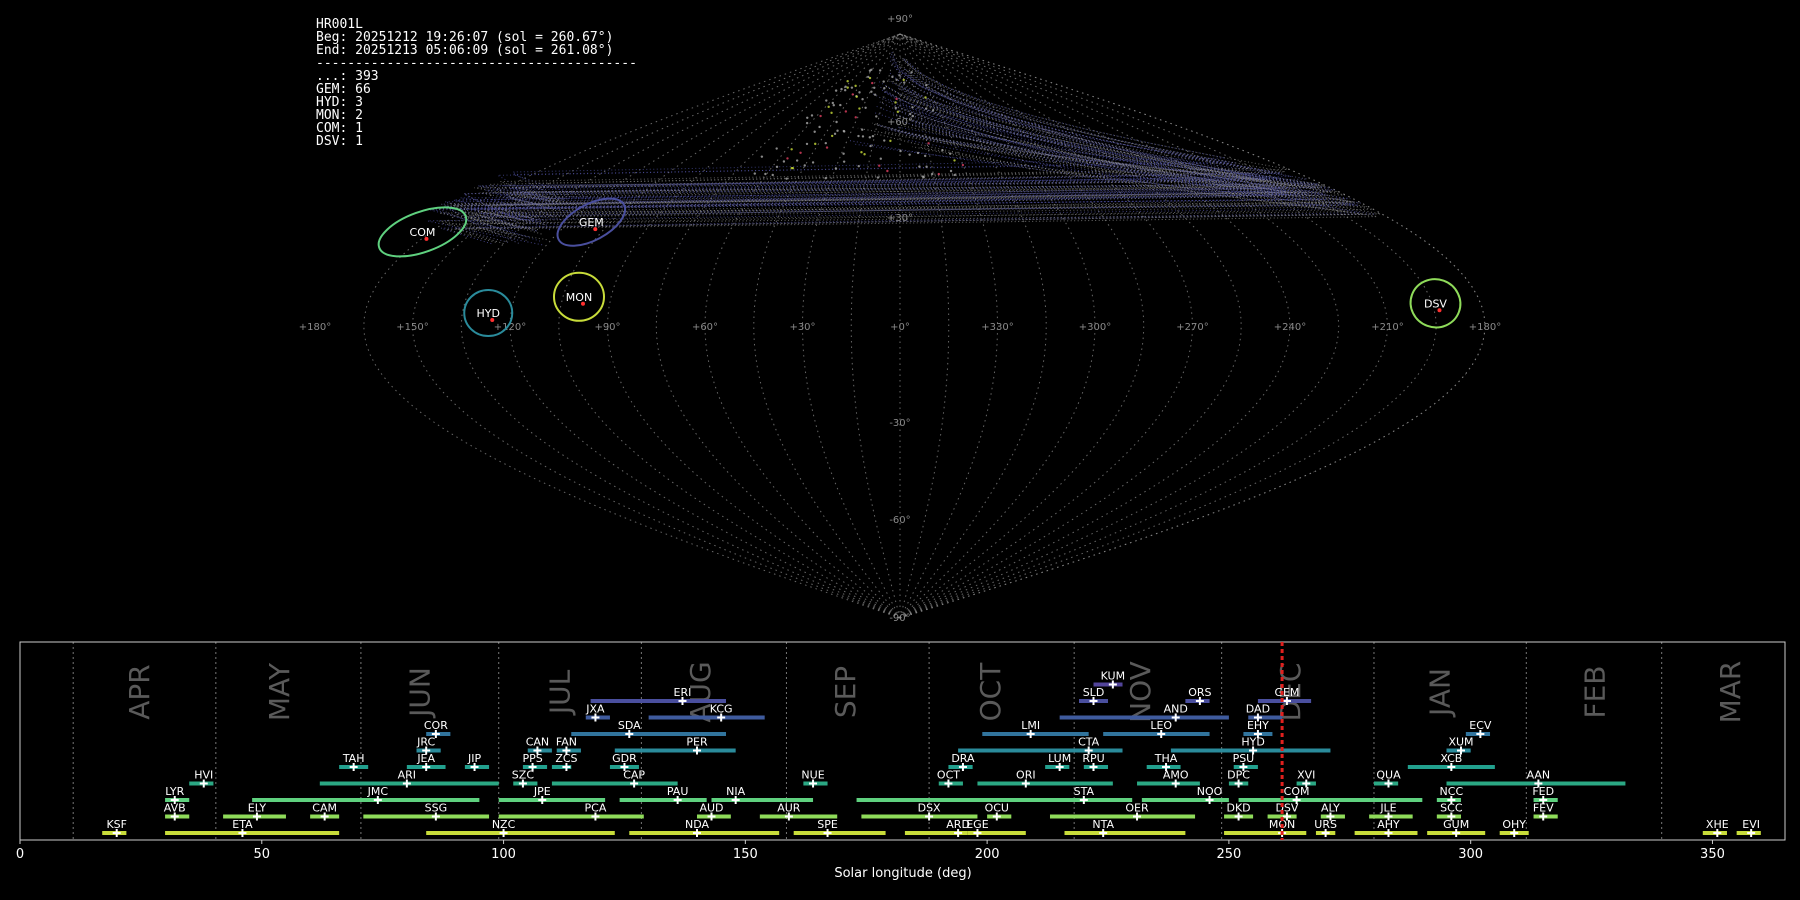 The width and height of the screenshot is (1800, 900). Describe the element at coordinates (899, 423) in the screenshot. I see `lat-tick-label: -30°` at that location.